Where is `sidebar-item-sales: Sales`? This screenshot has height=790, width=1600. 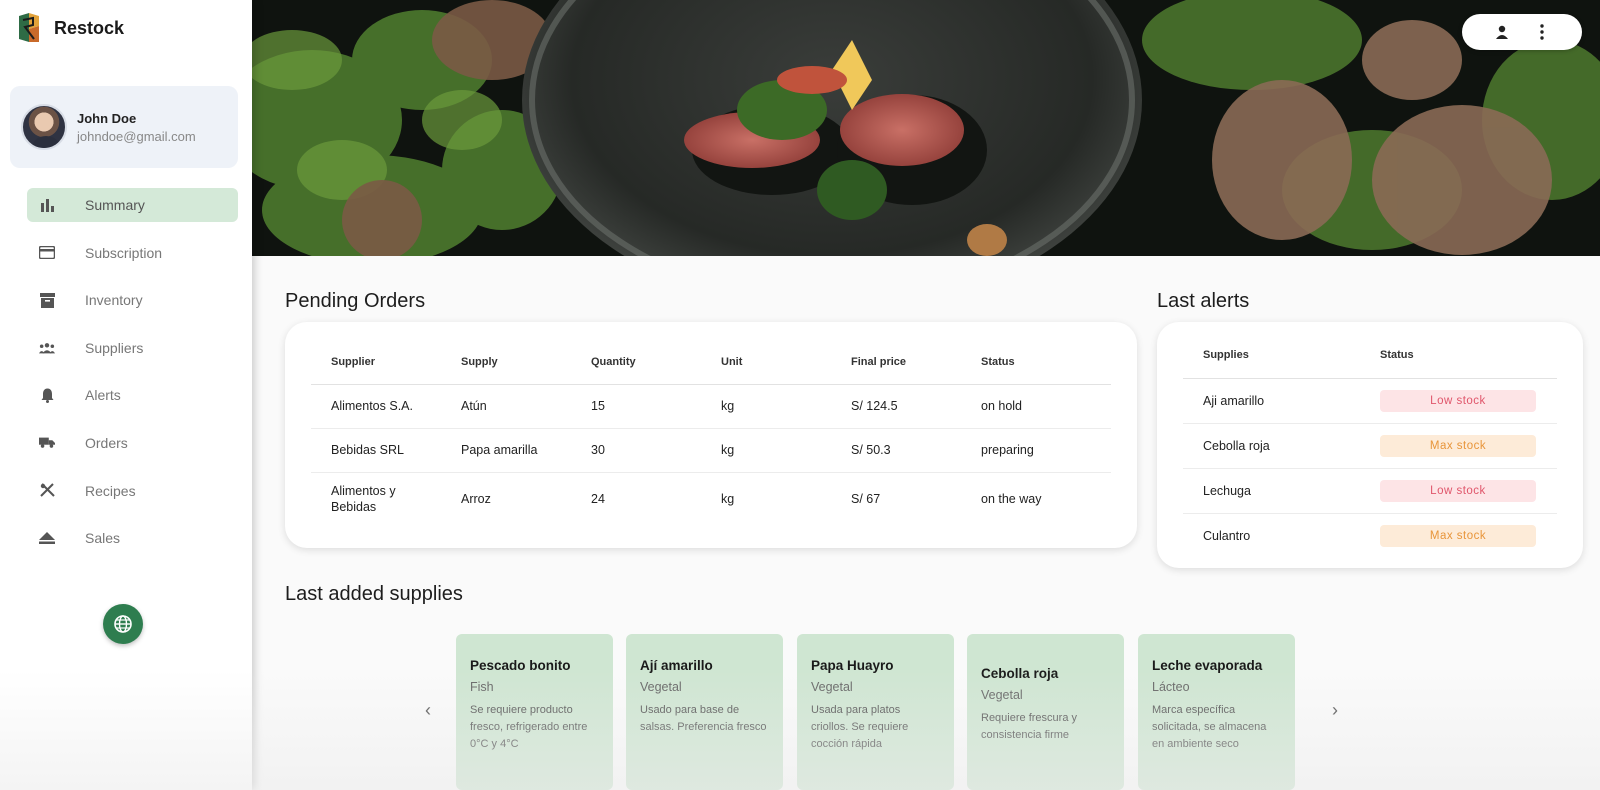
sidebar-item-sales: Sales is located at coordinates (132, 538).